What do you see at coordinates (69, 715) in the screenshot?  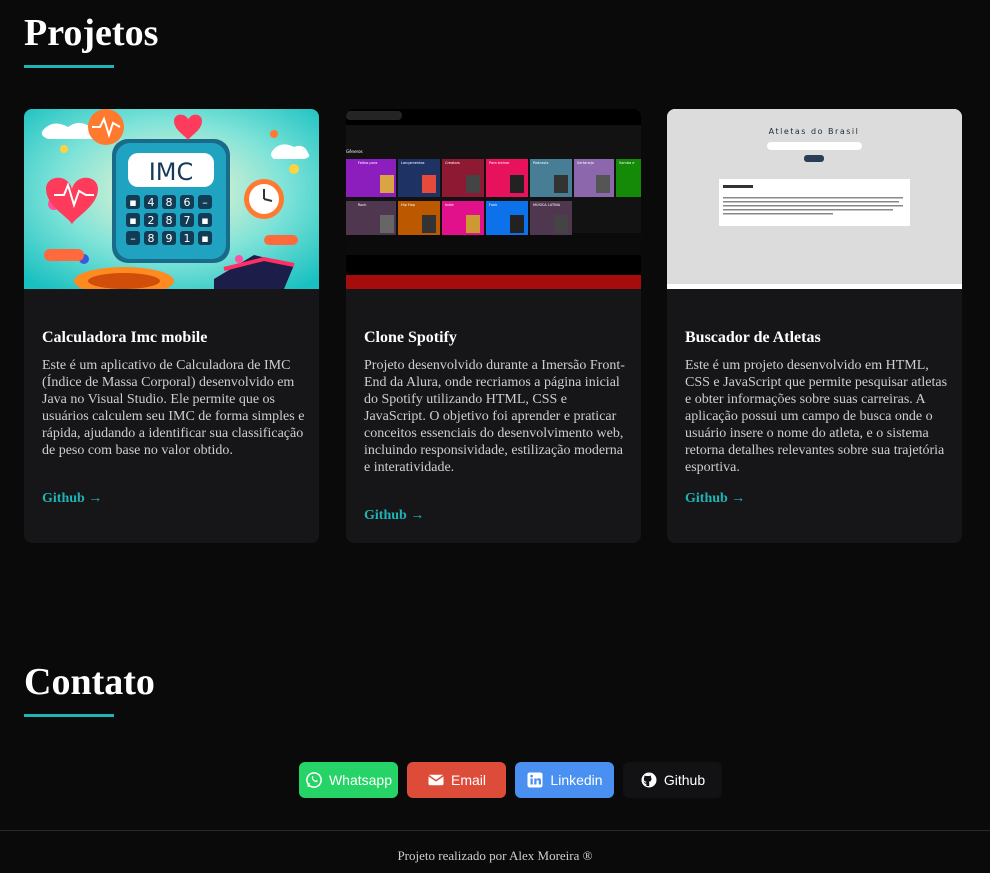 I see `contact-title-underline` at bounding box center [69, 715].